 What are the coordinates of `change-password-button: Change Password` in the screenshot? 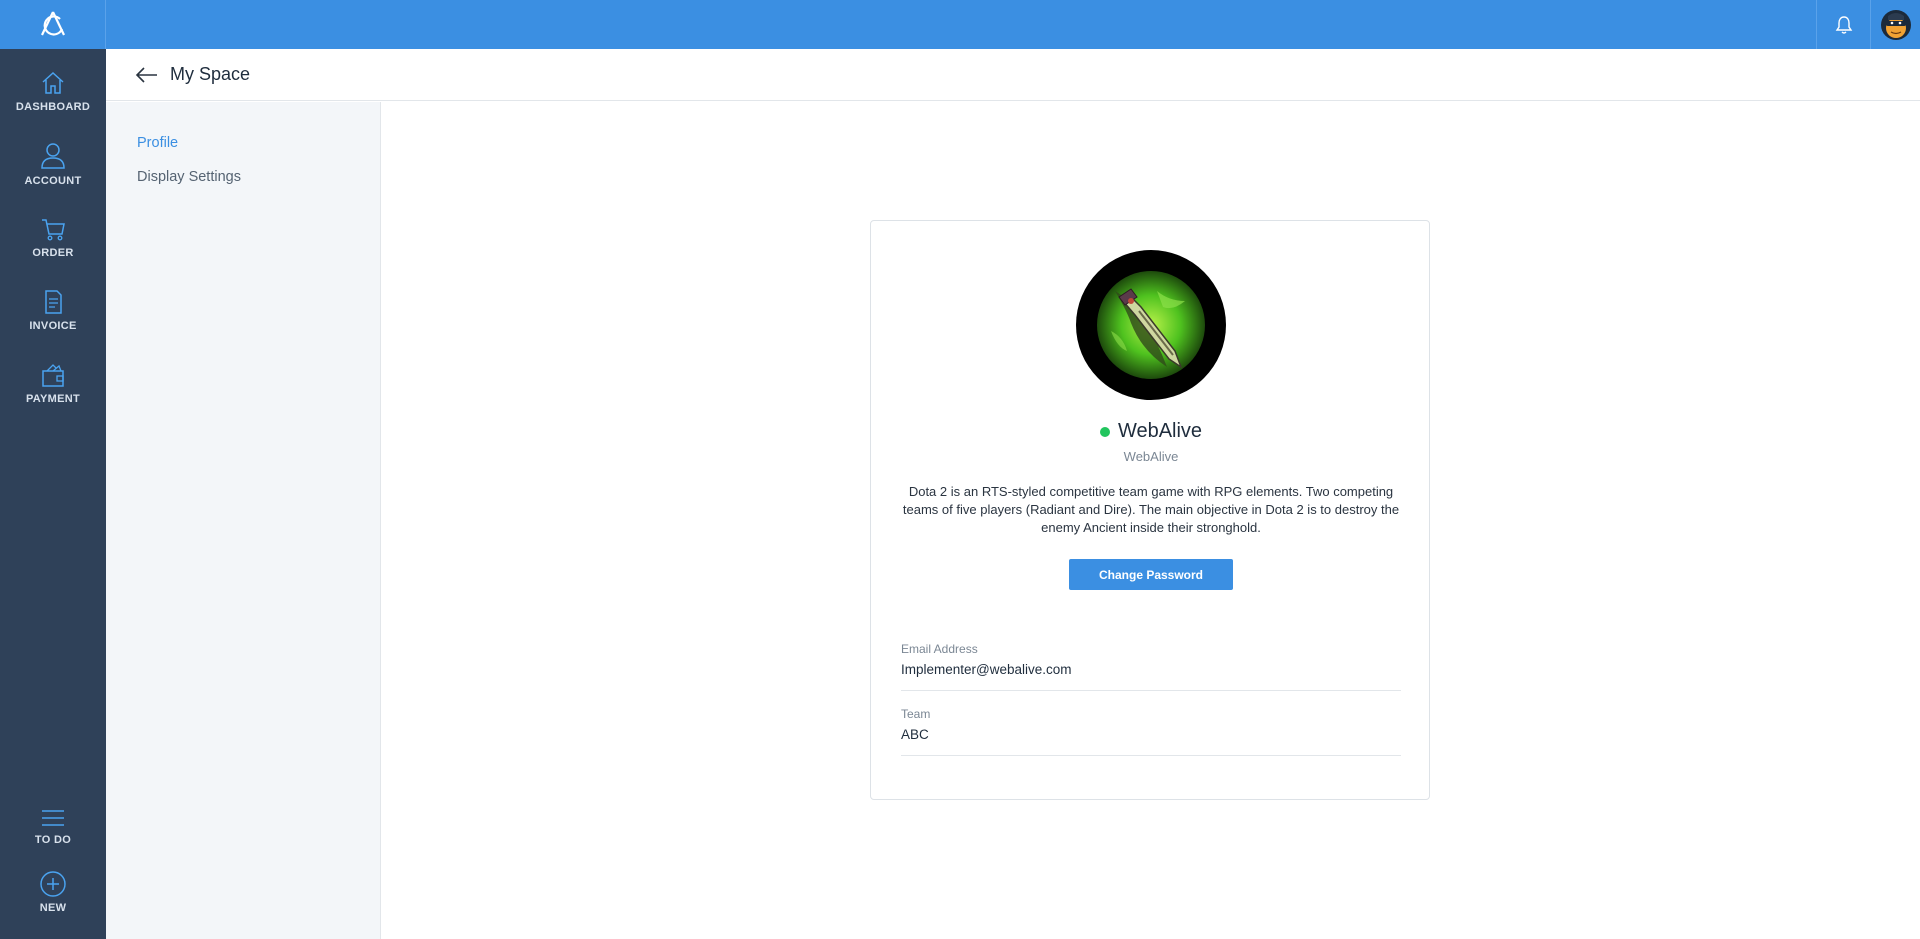 It's located at (1151, 574).